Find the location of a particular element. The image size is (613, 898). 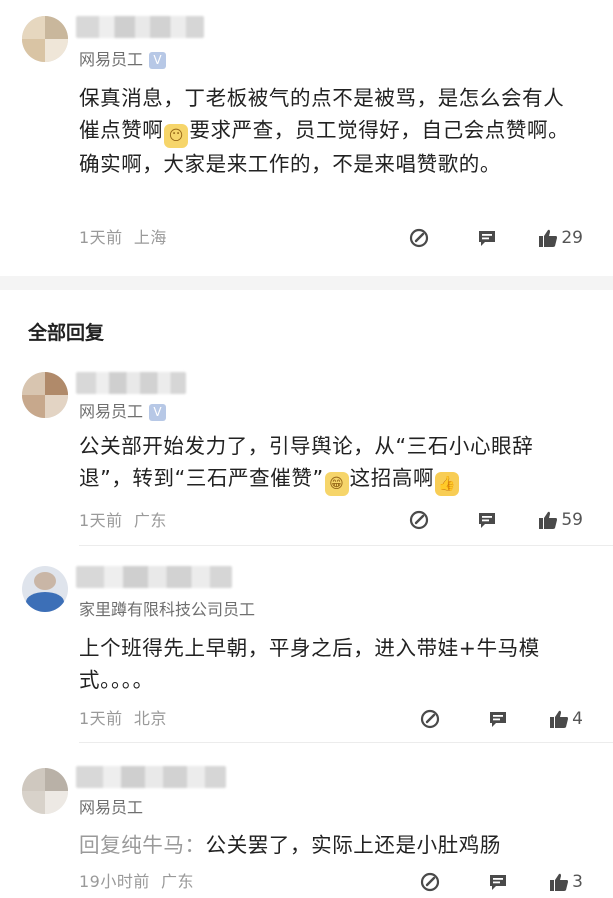

reply-text: 回复纯牛马：公关罢了，实际上还是小肚鸡肠 is located at coordinates (331, 845).